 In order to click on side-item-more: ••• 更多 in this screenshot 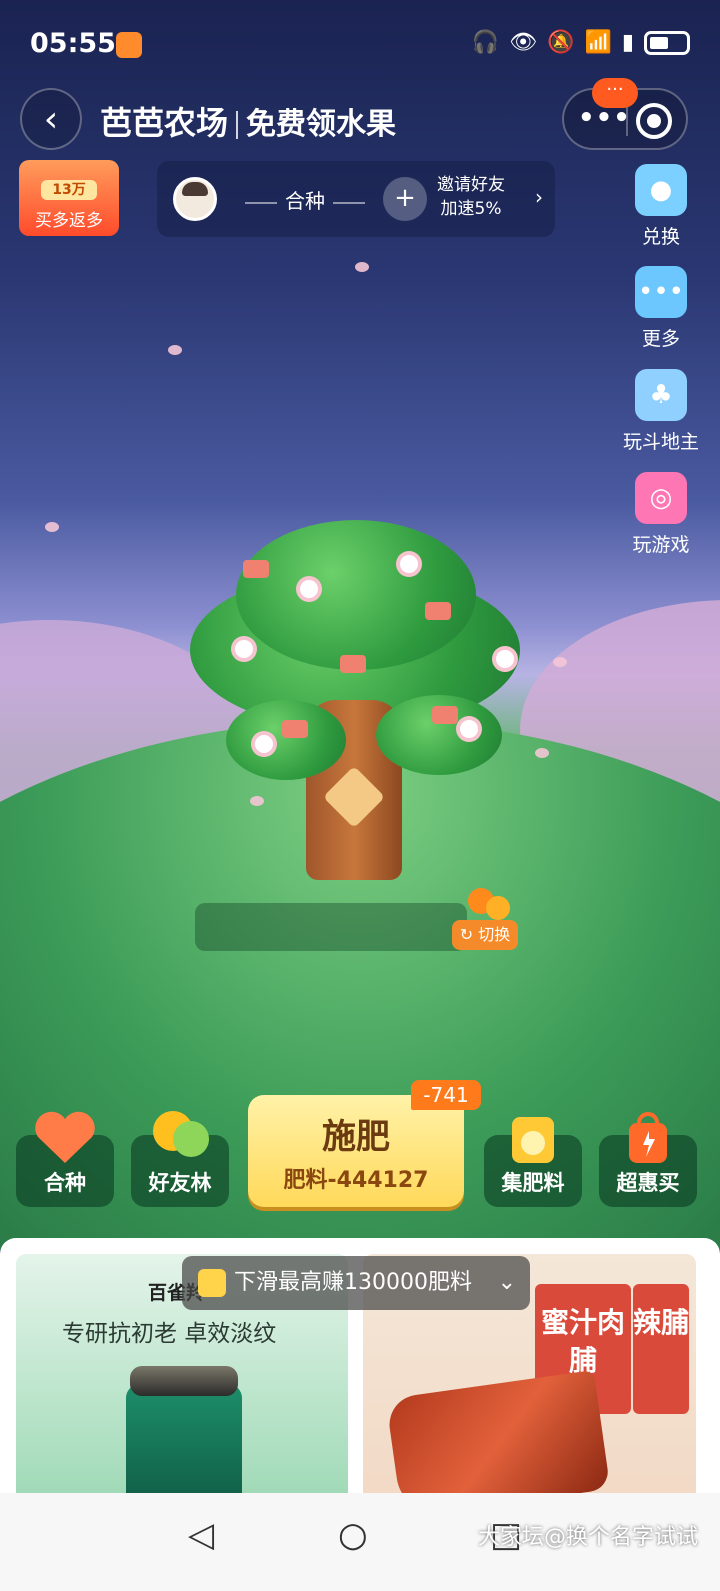, I will do `click(661, 308)`.